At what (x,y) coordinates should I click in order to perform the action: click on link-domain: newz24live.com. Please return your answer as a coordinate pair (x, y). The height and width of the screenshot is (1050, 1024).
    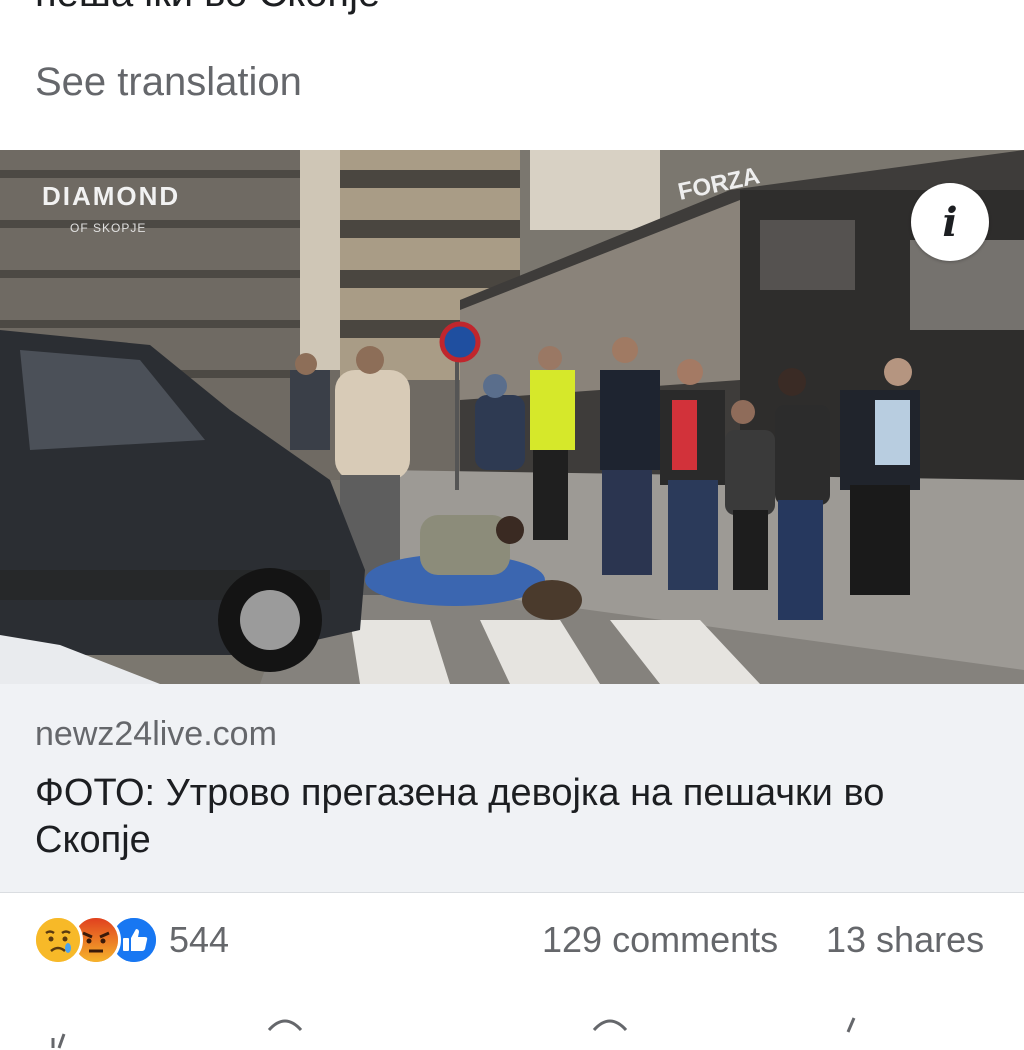
    Looking at the image, I should click on (156, 734).